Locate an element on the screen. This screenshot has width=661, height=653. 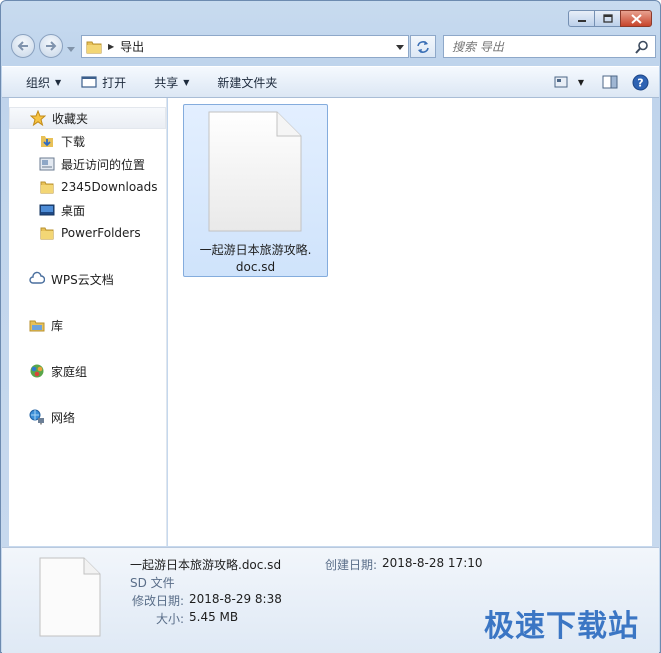
address-dropdown-button is located at coordinates (400, 47).